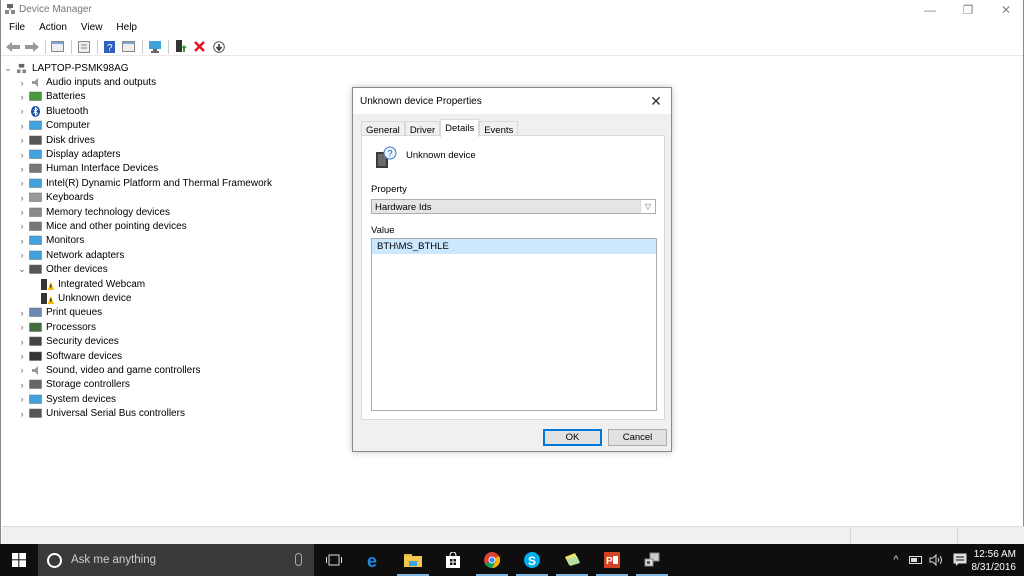  What do you see at coordinates (513, 206) in the screenshot?
I see `property-dropdown: Hardware Ids ▽` at bounding box center [513, 206].